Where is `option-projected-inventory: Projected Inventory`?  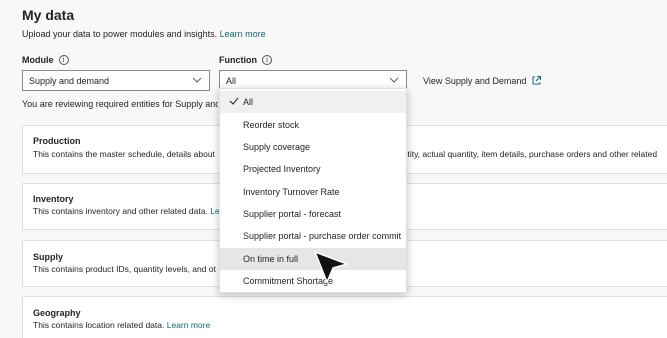 option-projected-inventory: Projected Inventory is located at coordinates (313, 169).